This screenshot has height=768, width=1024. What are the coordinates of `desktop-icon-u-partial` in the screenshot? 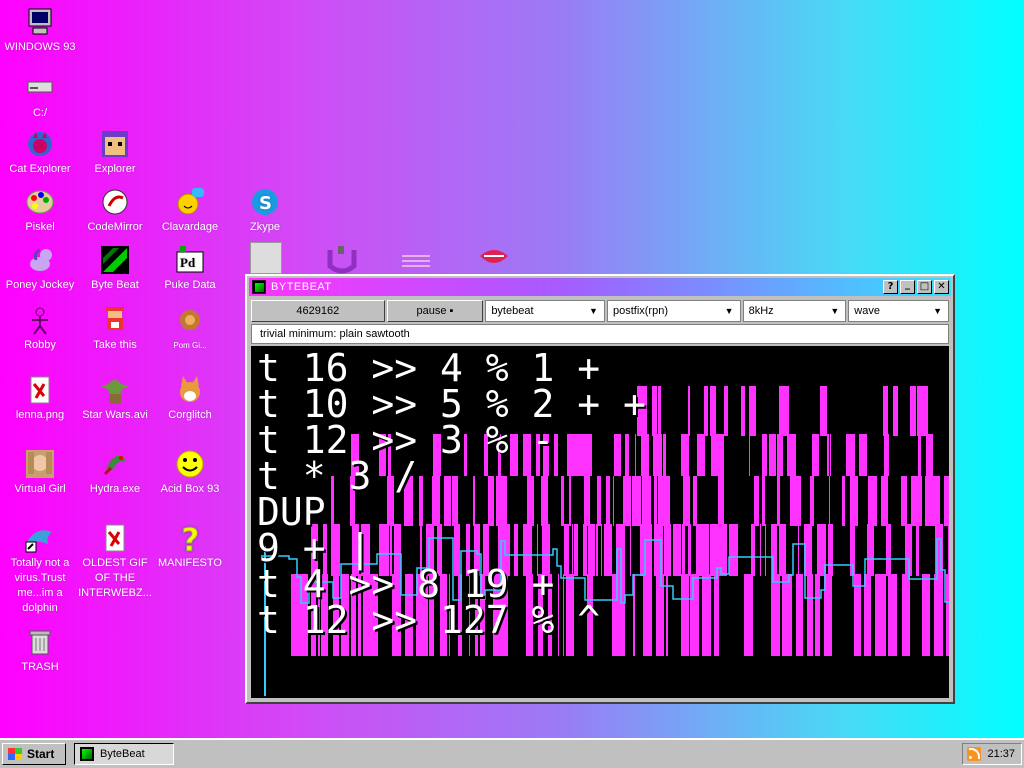 It's located at (342, 259).